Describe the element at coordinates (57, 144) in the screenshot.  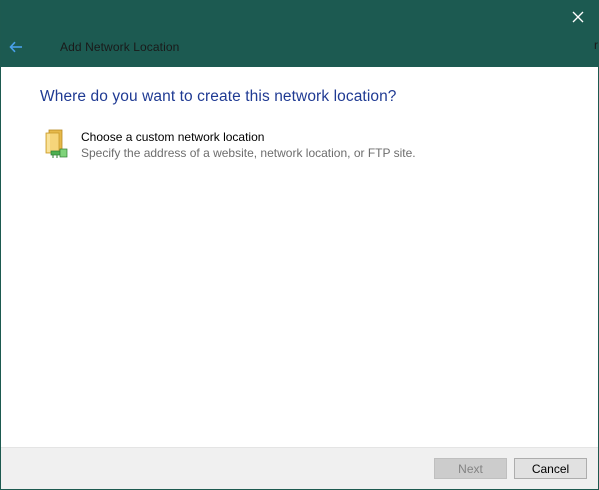
I see `network-folder-icon` at that location.